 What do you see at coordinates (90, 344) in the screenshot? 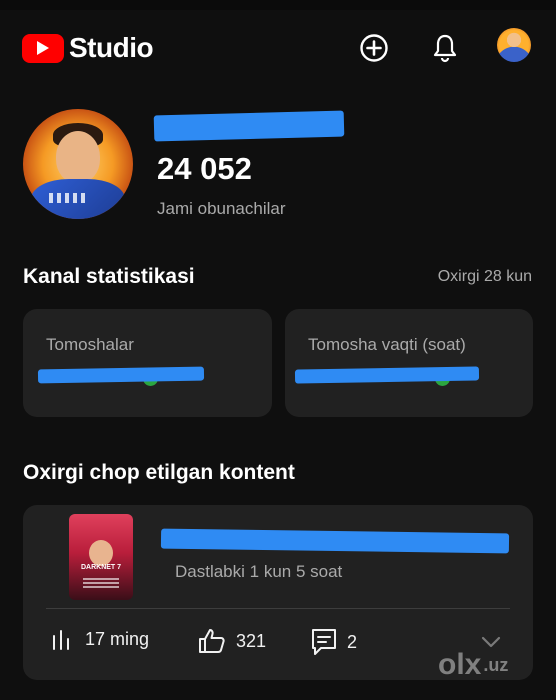
I see `views-label: Tomoshalar` at bounding box center [90, 344].